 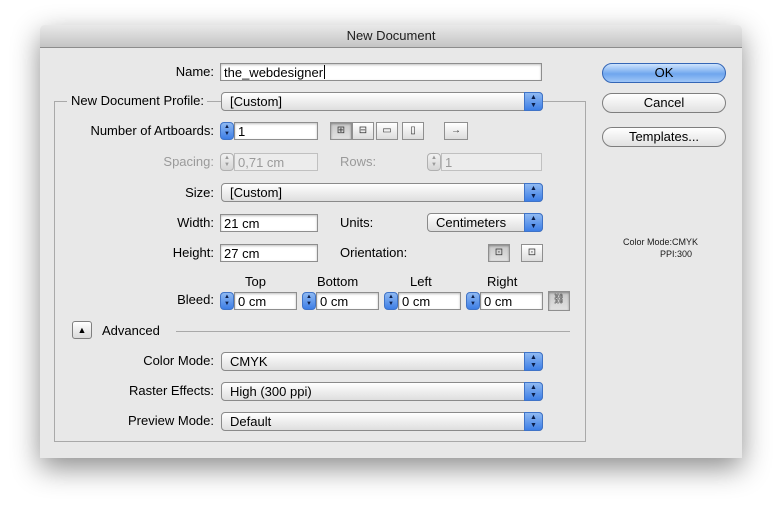 I want to click on profile-value: [Custom], so click(x=256, y=101).